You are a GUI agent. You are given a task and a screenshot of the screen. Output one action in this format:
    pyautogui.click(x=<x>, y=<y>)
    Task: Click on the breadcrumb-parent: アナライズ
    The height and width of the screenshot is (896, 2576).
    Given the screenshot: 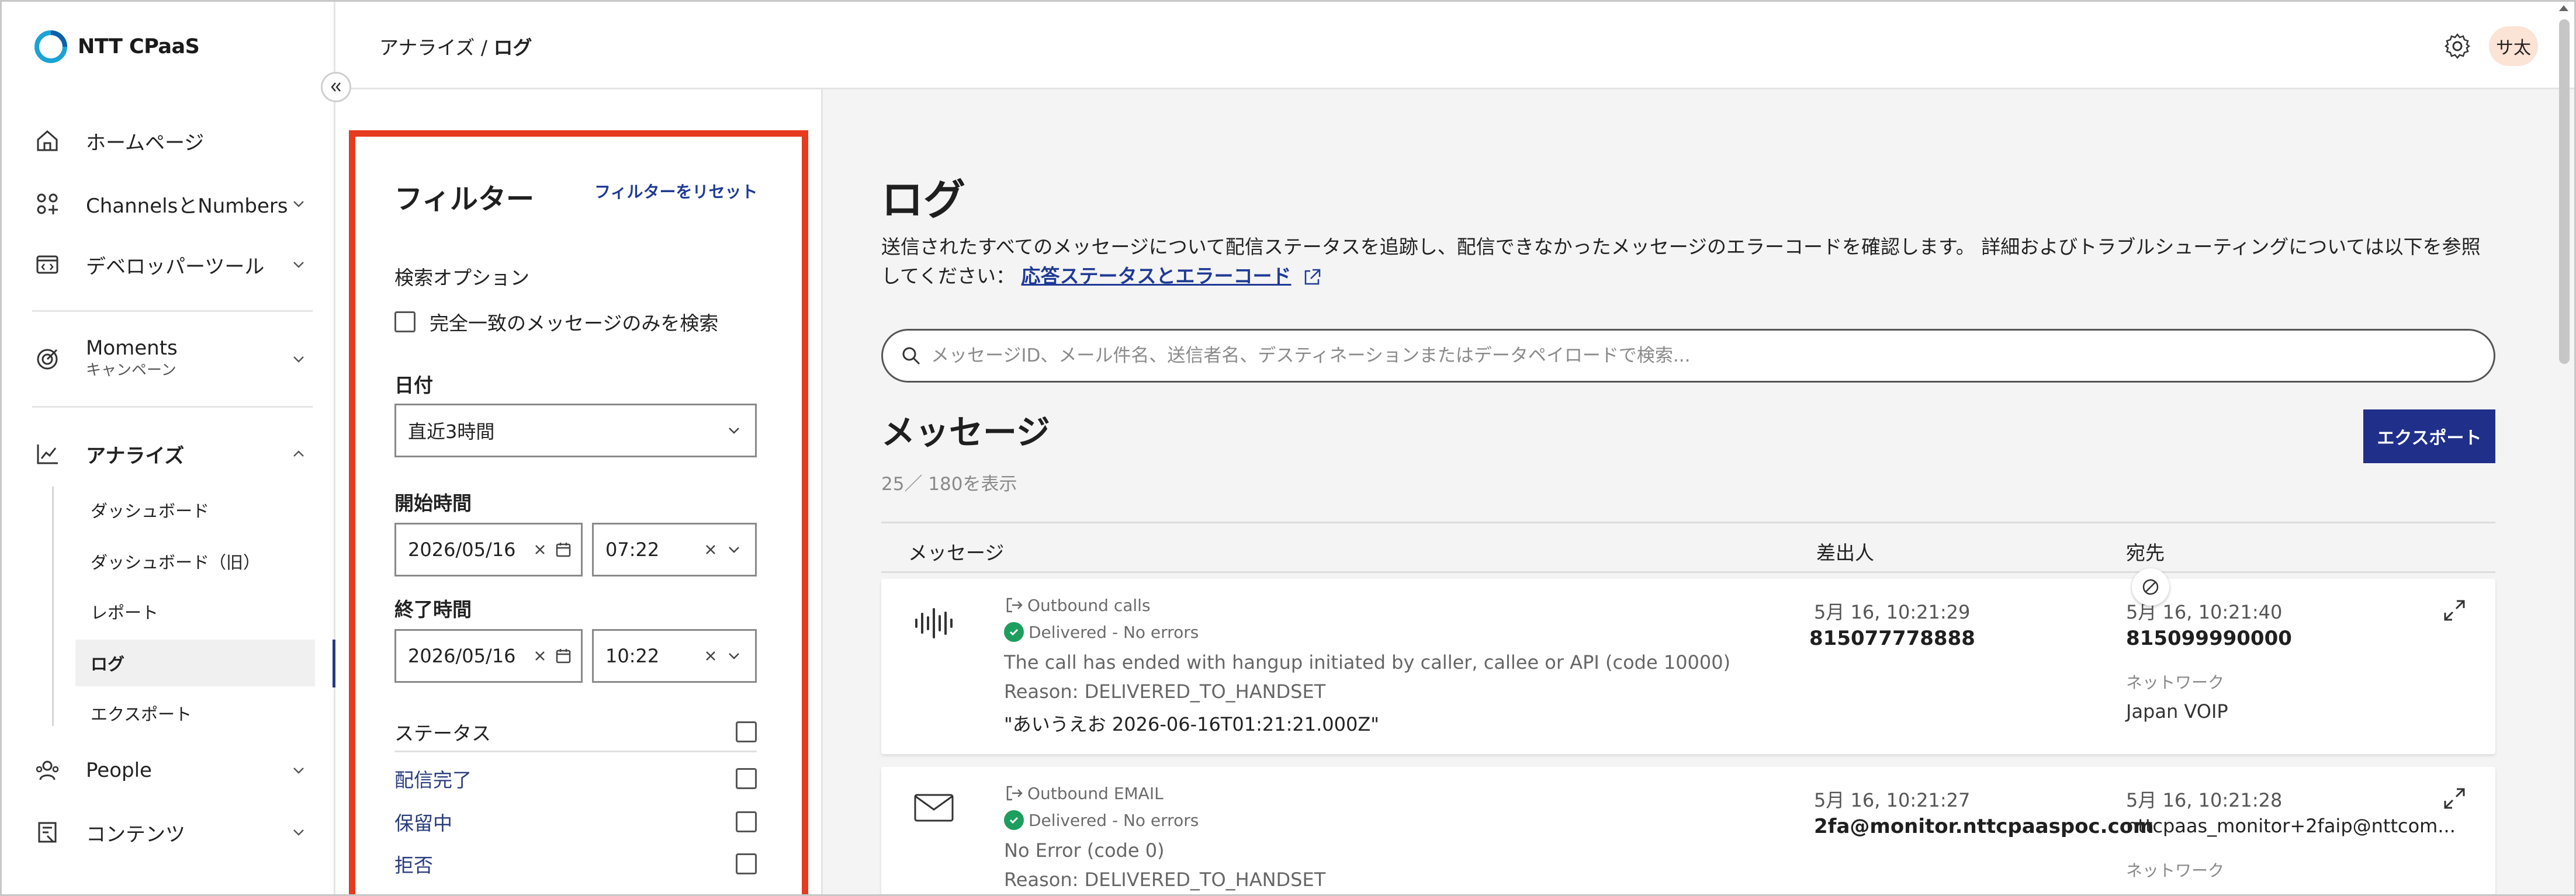 What is the action you would take?
    pyautogui.click(x=427, y=47)
    